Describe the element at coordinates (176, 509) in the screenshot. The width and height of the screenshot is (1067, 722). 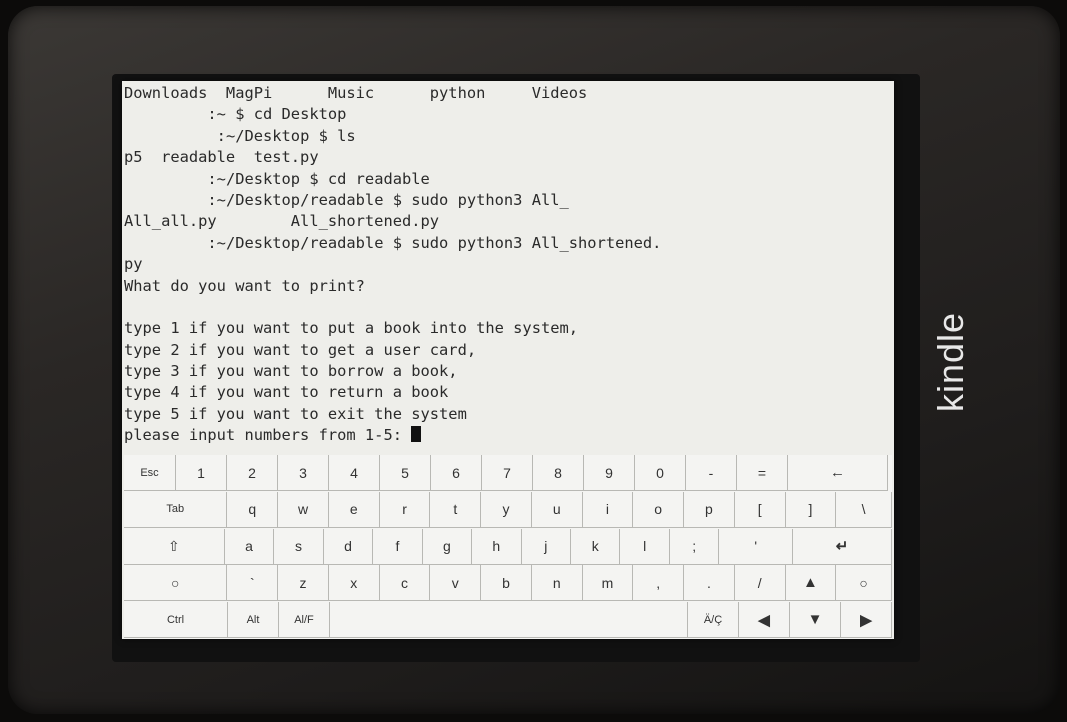
I see `tab-key: Tab` at that location.